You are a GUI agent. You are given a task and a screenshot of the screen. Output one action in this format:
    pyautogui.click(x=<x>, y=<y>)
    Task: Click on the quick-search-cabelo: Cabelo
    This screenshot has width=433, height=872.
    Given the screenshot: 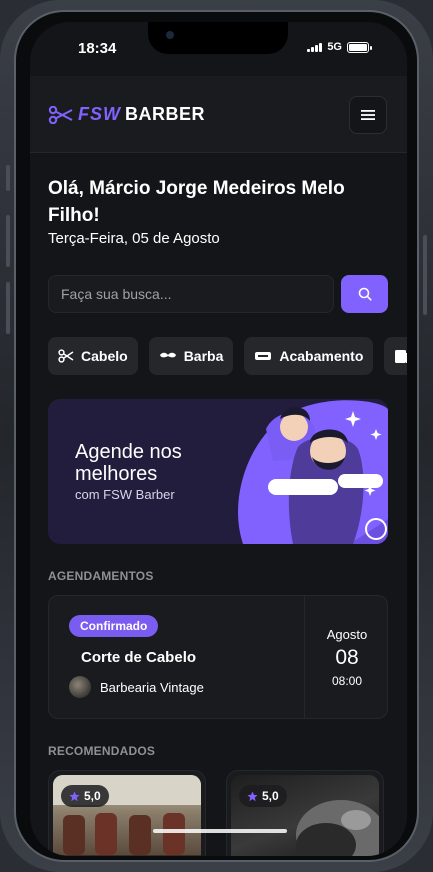 What is the action you would take?
    pyautogui.click(x=93, y=356)
    